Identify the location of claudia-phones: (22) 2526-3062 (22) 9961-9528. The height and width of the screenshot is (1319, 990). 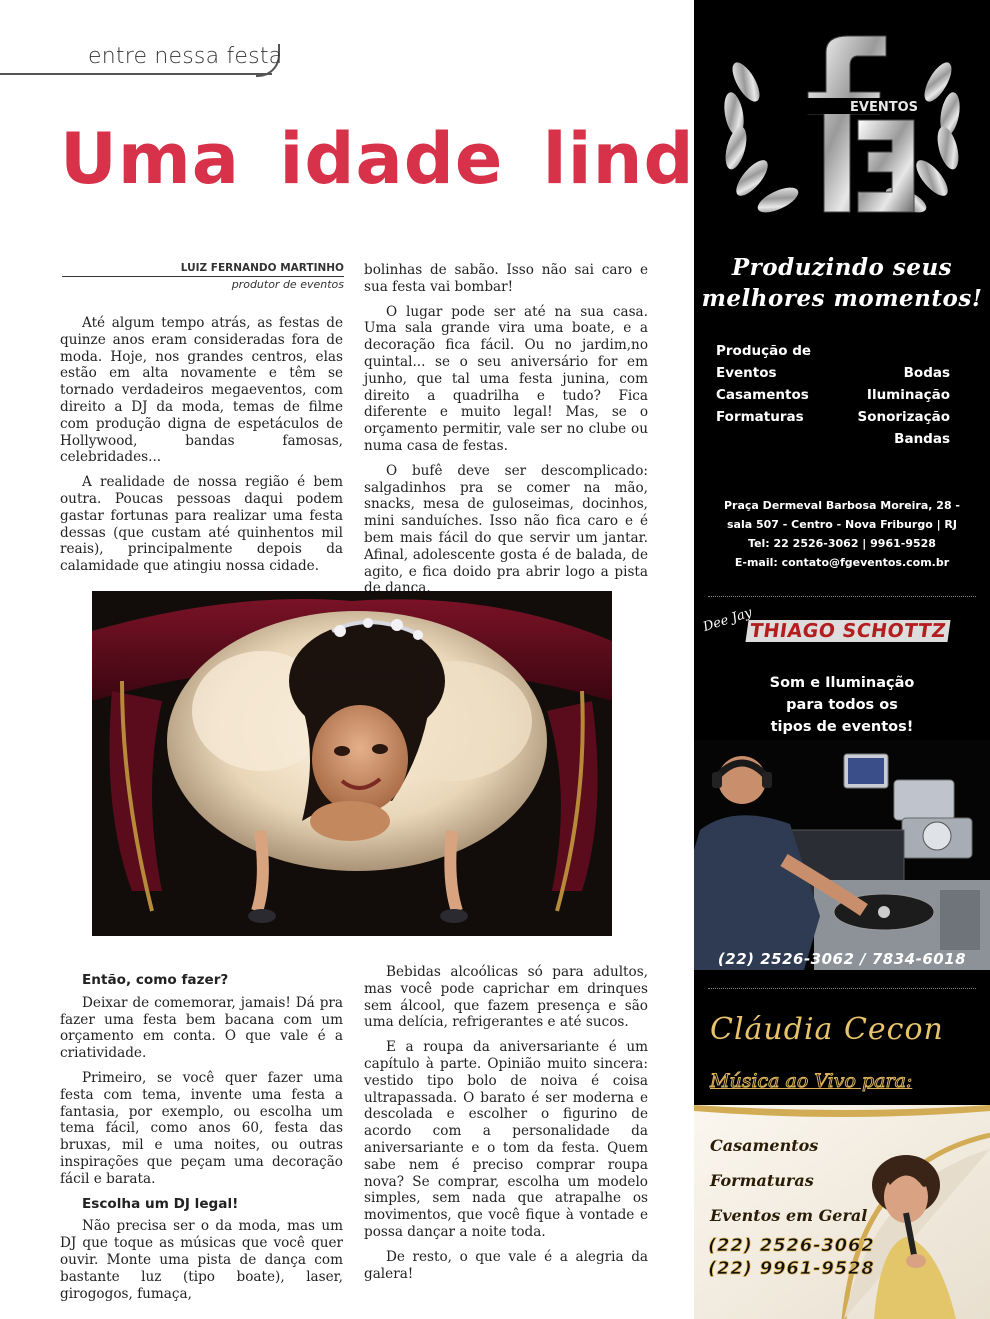
(791, 1257).